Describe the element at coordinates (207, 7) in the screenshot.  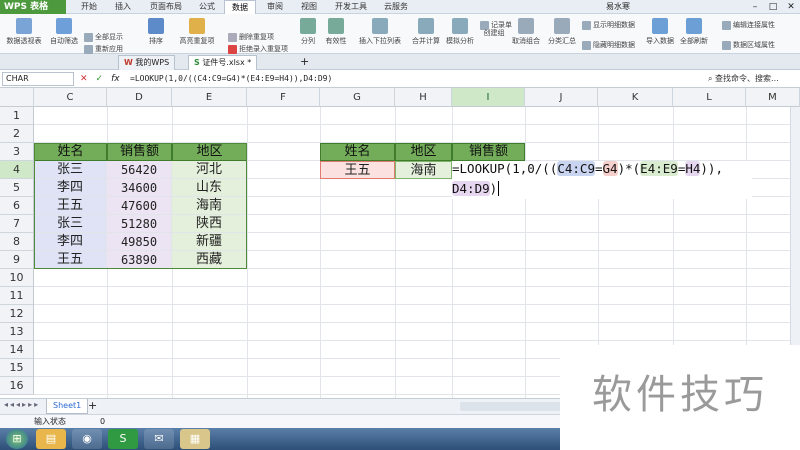
I see `menu-tab-formula: 公式` at that location.